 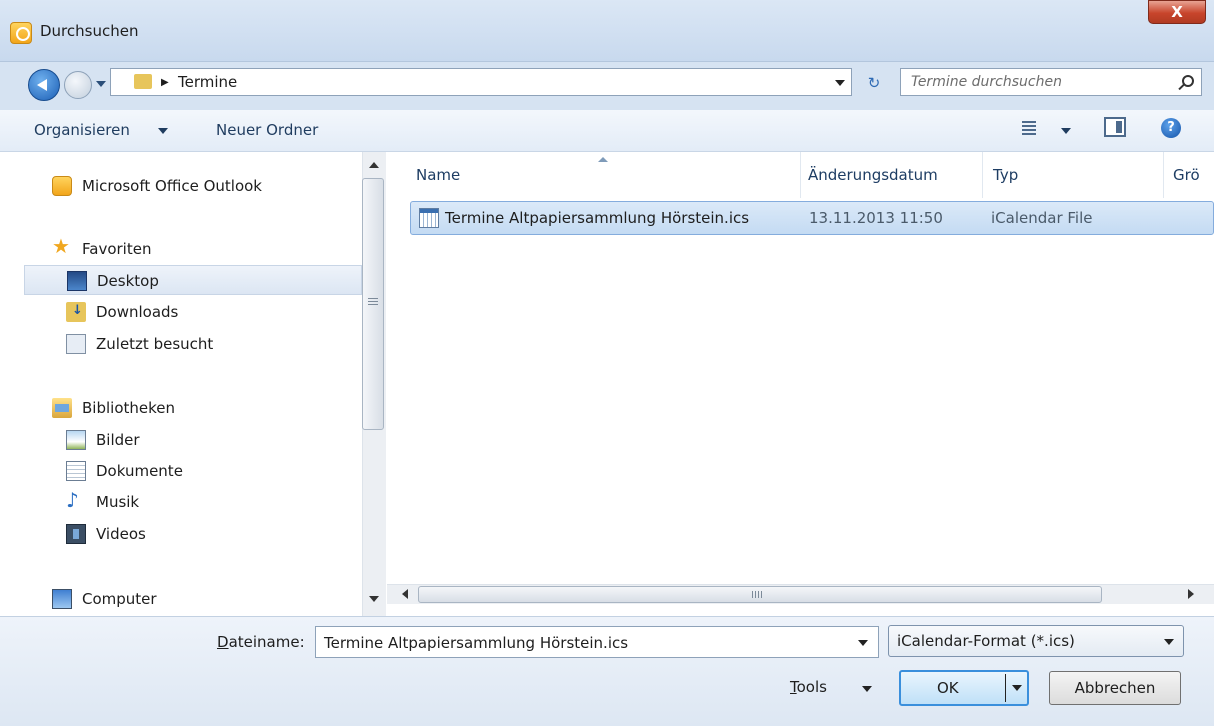 What do you see at coordinates (811, 687) in the screenshot?
I see `tools-label: ools` at bounding box center [811, 687].